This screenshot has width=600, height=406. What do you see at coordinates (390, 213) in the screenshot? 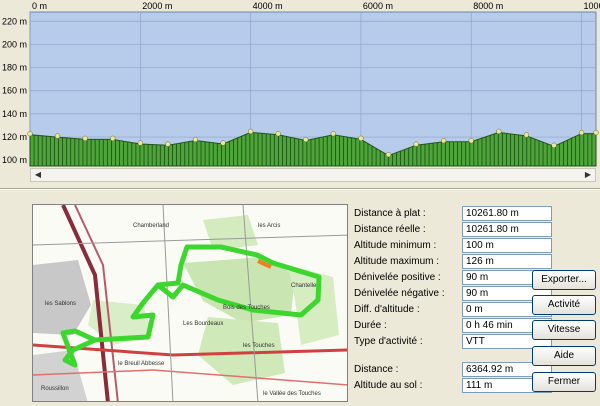
I see `stat-label: Distance à plat :` at bounding box center [390, 213].